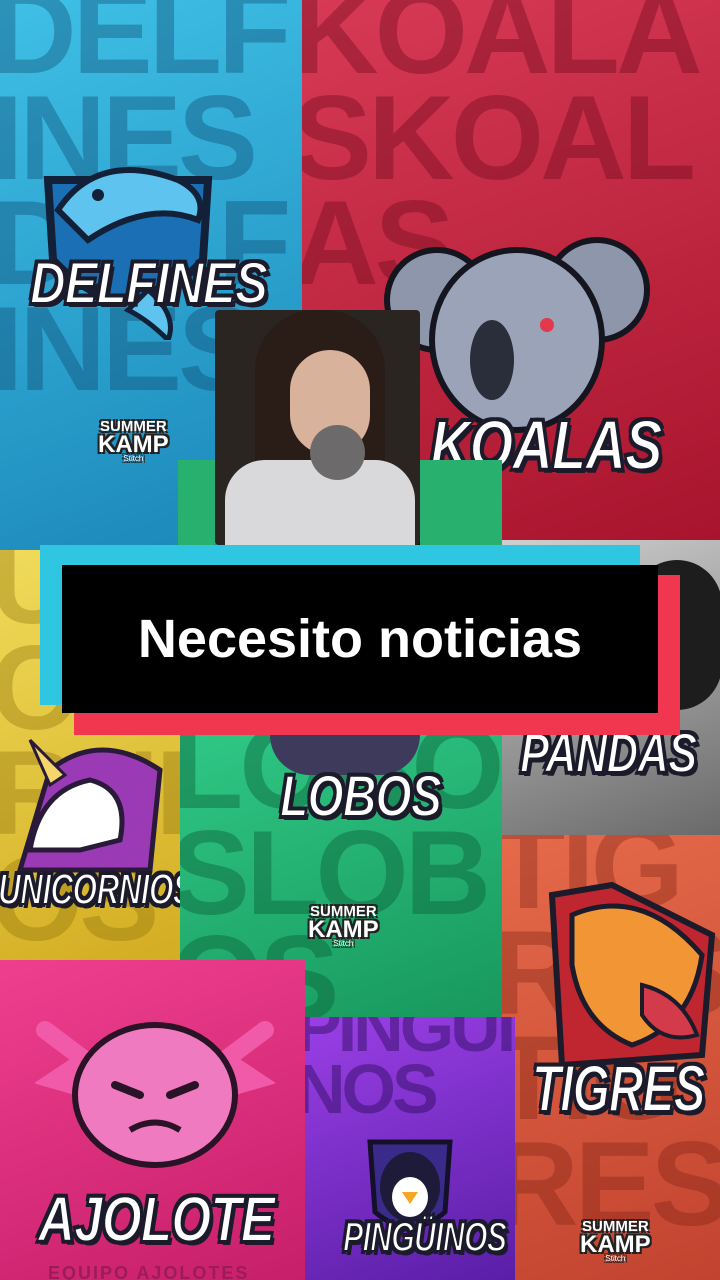  What do you see at coordinates (621, 975) in the screenshot?
I see `tiger-logo-icon` at bounding box center [621, 975].